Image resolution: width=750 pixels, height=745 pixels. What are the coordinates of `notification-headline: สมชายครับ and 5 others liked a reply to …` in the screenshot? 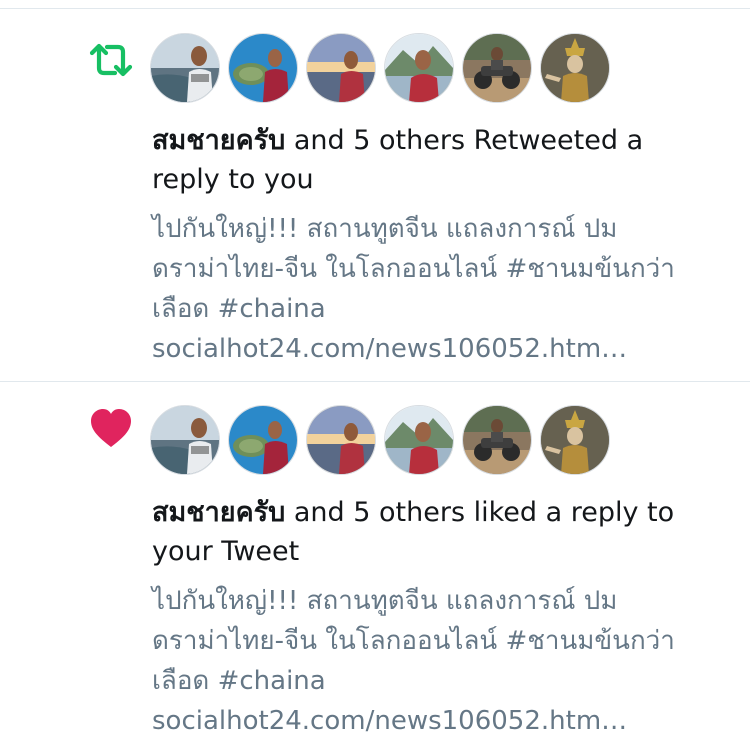 It's located at (432, 532).